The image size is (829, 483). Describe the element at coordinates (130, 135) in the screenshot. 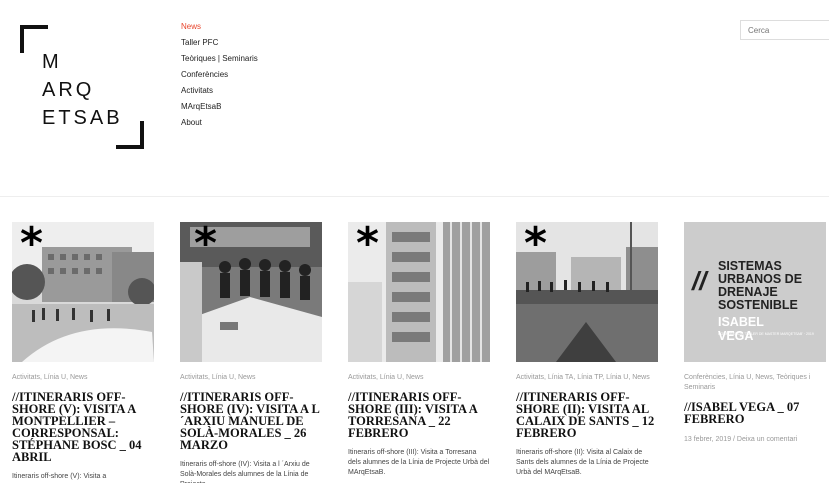

I see `logo-corner-bottom-right` at that location.